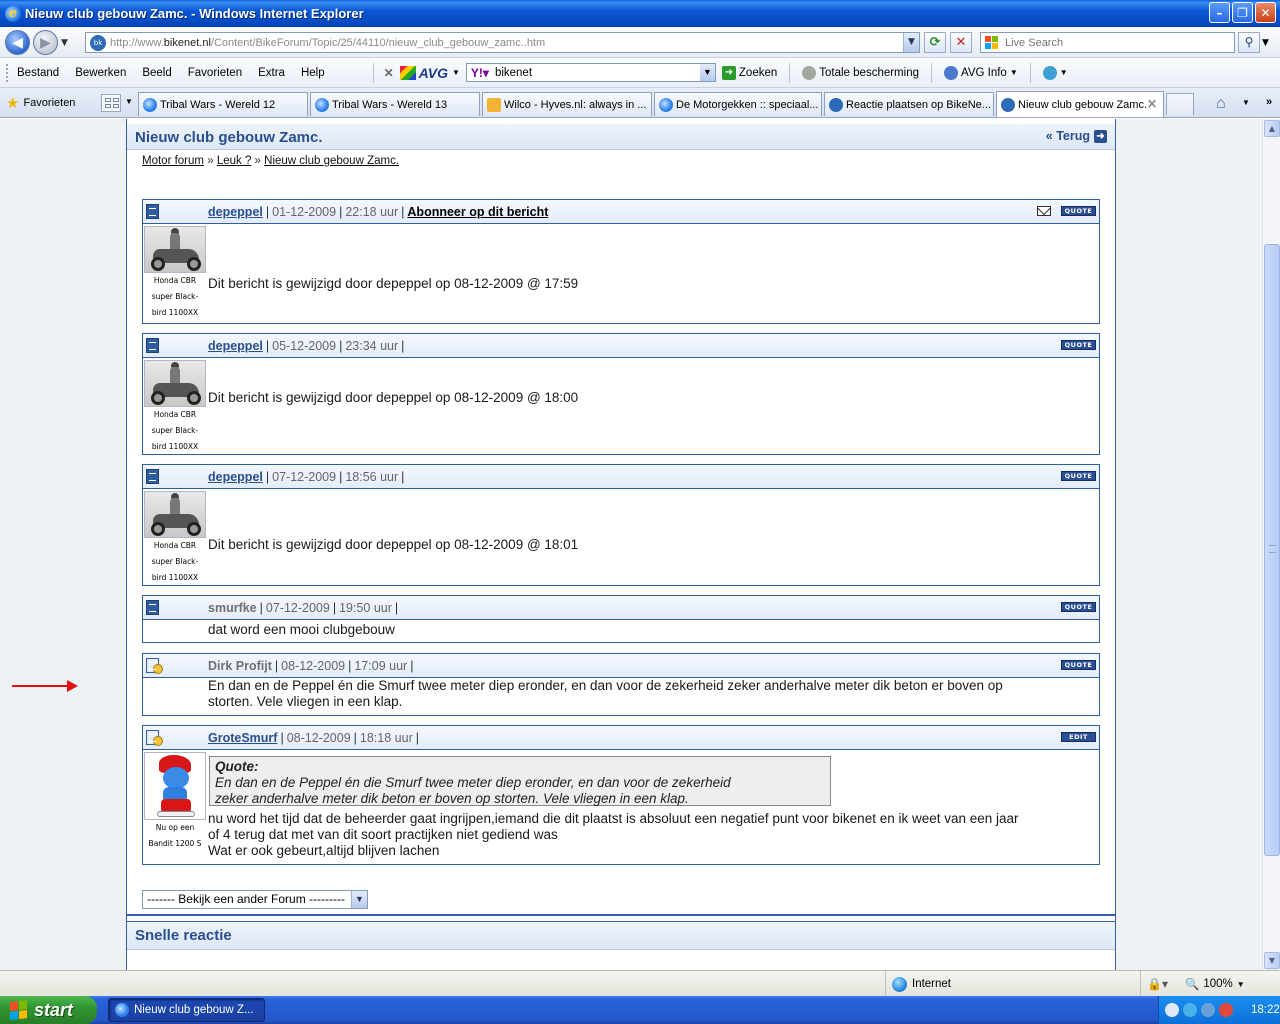  Describe the element at coordinates (1080, 104) in the screenshot. I see `tab-nieuw-club-gebouw: Nieuw club gebouw Zamc. ✕` at that location.